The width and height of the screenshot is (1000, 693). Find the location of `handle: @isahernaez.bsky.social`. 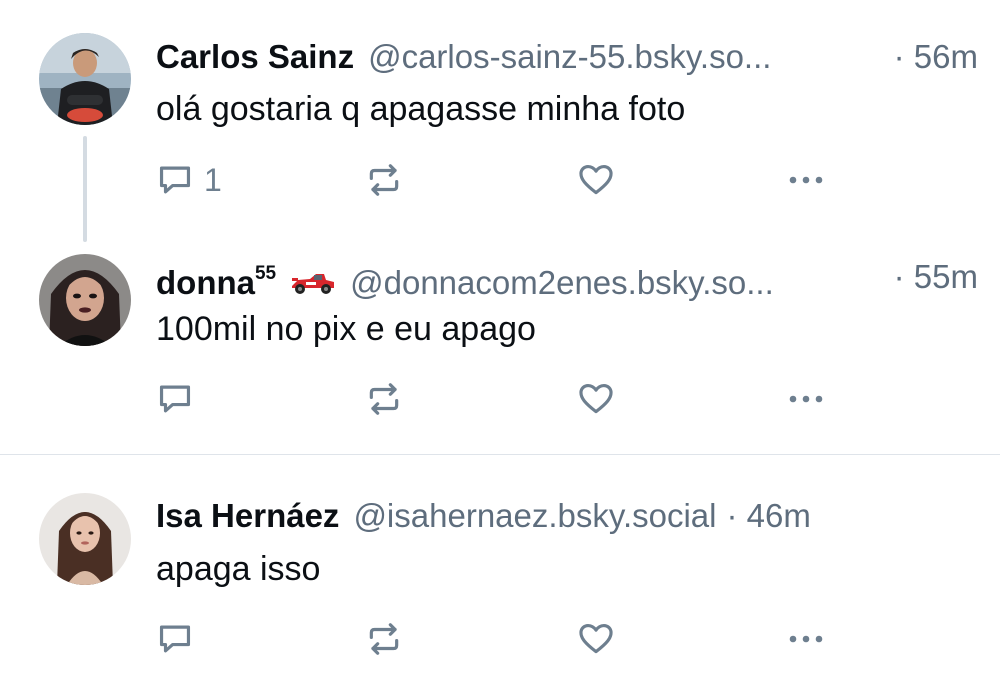

handle: @isahernaez.bsky.social is located at coordinates (534, 516).